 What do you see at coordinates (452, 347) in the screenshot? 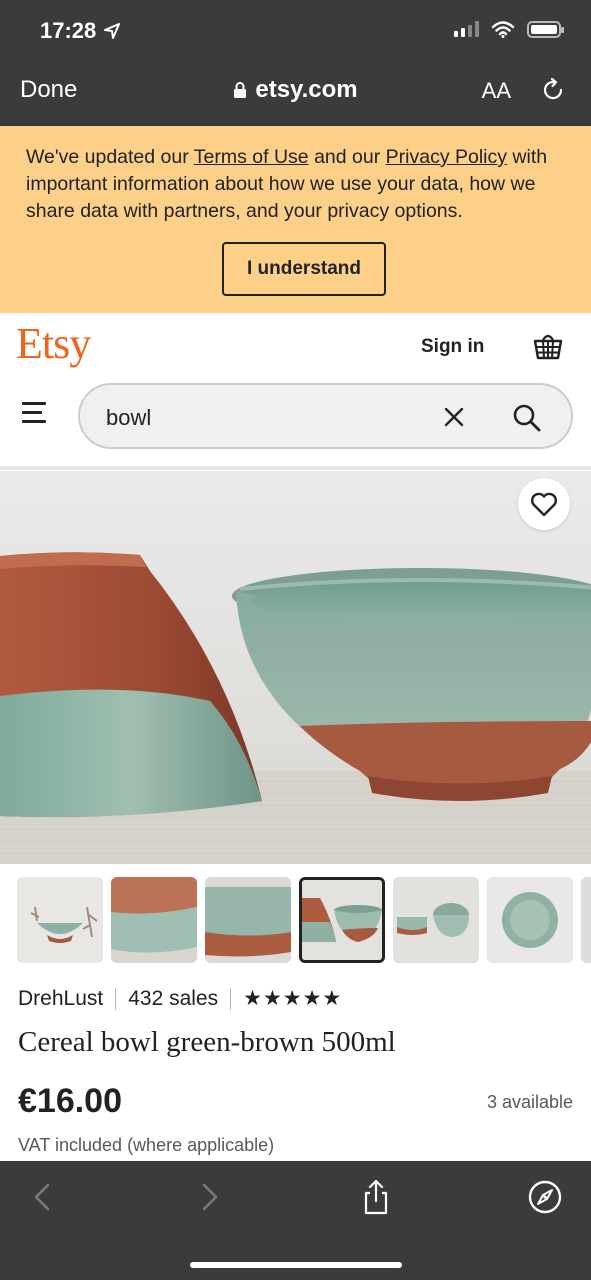
I see `sign-in-button: Sign in` at bounding box center [452, 347].